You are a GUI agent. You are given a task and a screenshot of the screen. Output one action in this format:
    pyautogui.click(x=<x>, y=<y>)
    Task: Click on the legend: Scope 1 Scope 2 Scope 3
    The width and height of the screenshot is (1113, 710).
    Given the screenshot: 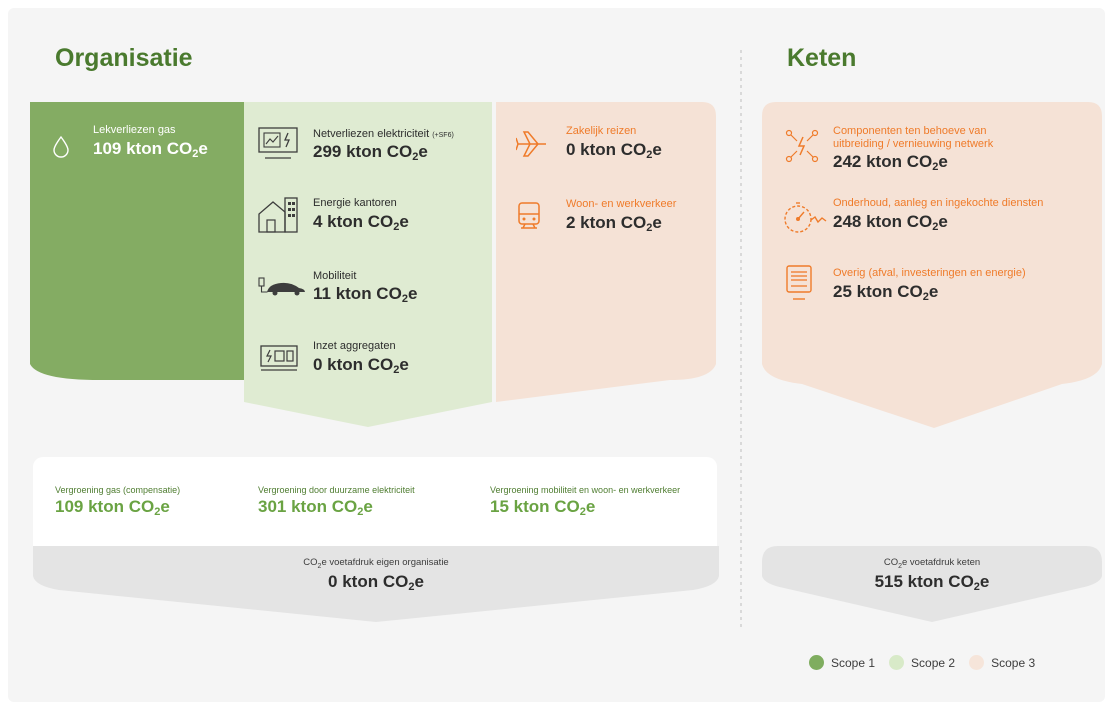 What is the action you would take?
    pyautogui.click(x=915, y=662)
    